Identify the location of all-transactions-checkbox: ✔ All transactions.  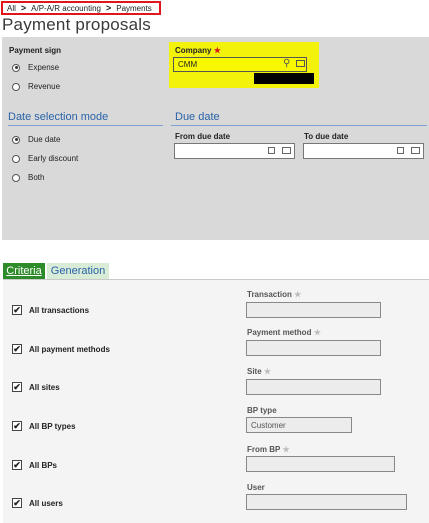
(50, 310).